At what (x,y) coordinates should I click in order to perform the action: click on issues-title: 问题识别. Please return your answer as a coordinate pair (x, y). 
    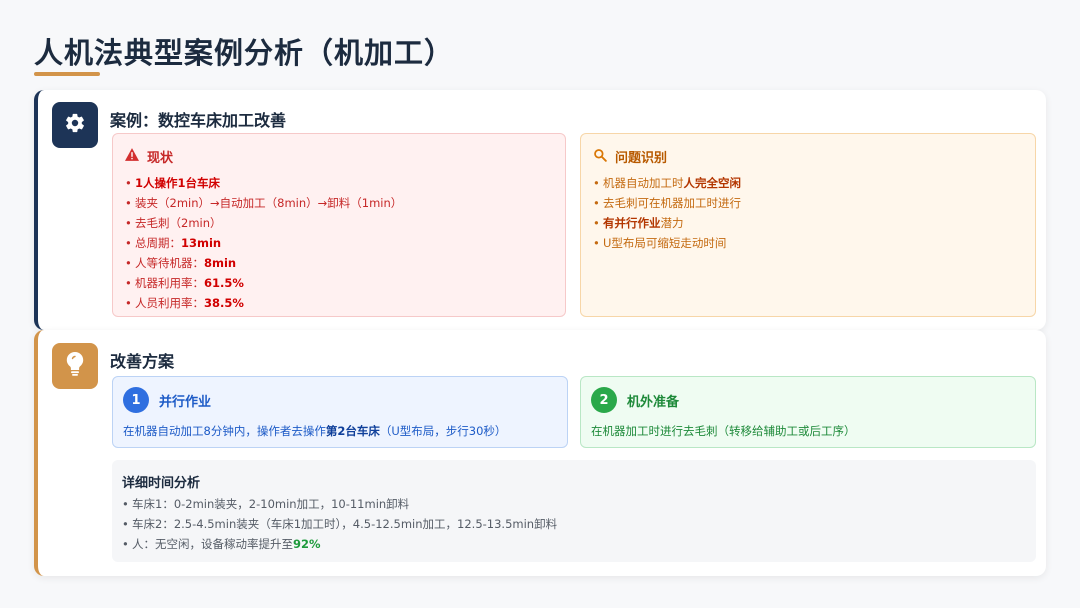
    Looking at the image, I should click on (641, 158).